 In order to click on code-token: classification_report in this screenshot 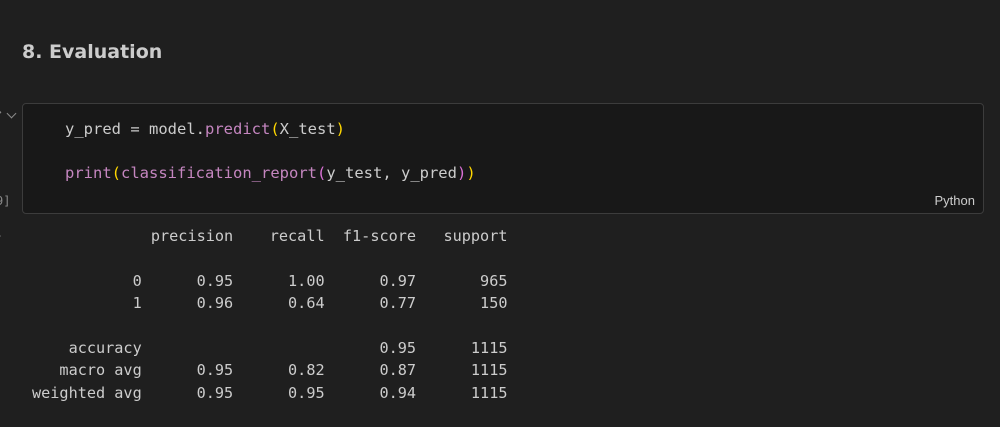, I will do `click(219, 173)`.